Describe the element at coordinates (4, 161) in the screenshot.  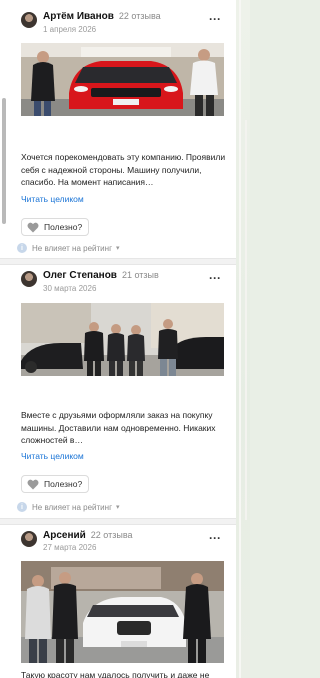
I see `scrollbar-thumb` at that location.